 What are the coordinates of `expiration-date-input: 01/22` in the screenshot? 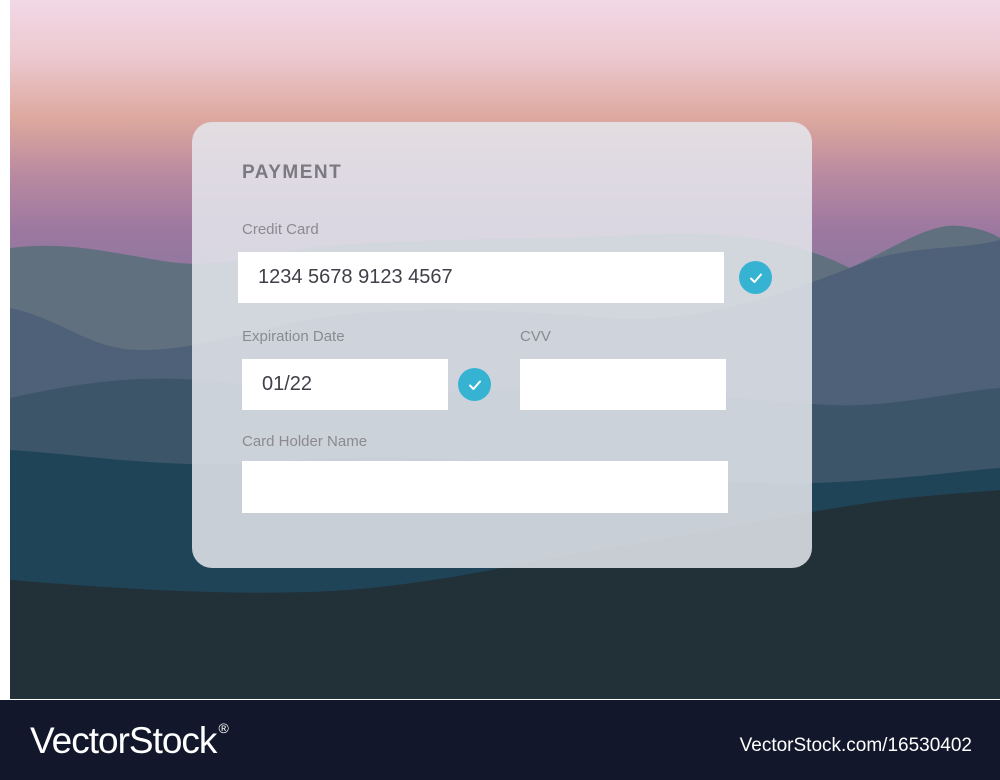 It's located at (345, 384).